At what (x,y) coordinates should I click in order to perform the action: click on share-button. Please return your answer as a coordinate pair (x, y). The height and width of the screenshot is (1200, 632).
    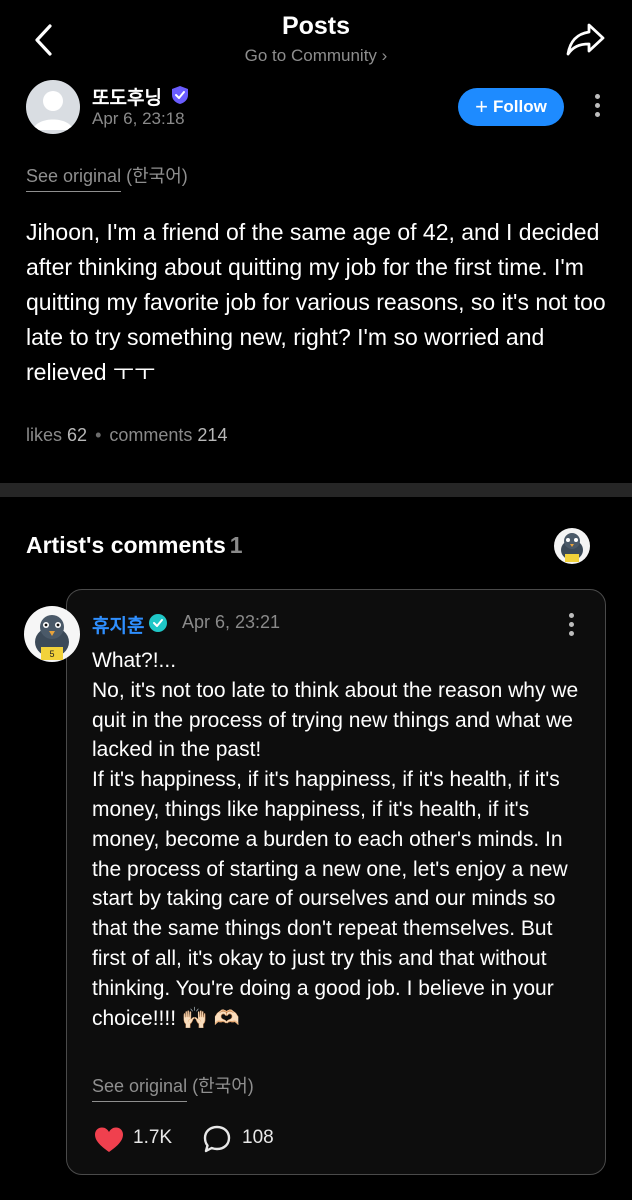
    Looking at the image, I should click on (586, 39).